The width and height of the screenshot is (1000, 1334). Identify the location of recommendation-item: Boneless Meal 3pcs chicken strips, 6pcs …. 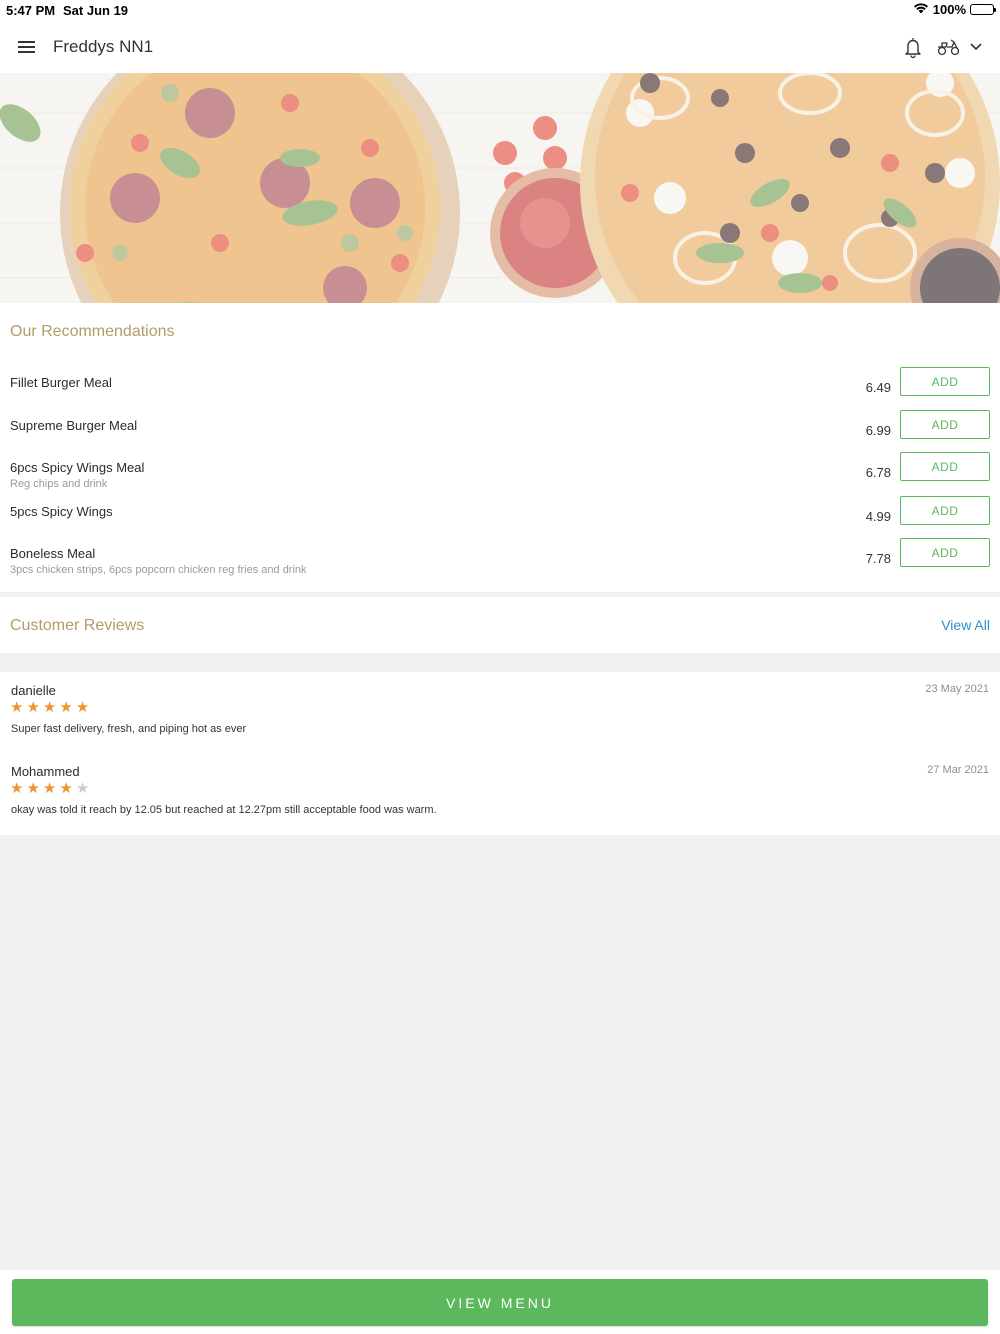
(500, 562).